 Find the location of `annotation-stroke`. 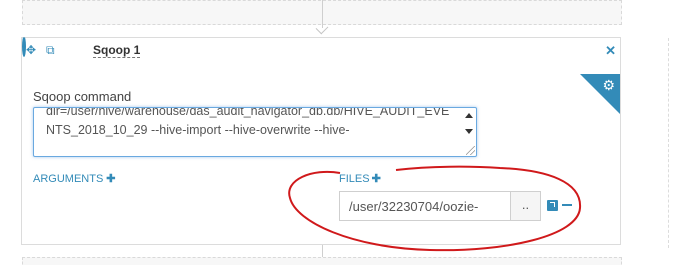

annotation-stroke is located at coordinates (435, 208).